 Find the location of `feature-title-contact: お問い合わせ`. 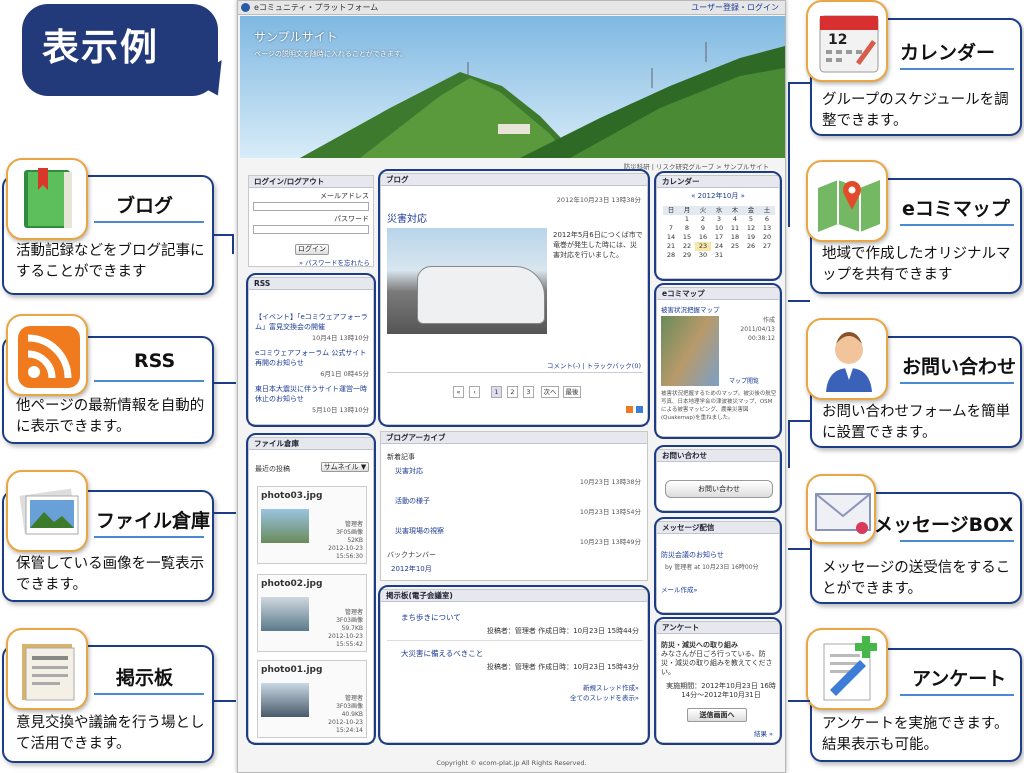

feature-title-contact: お問い合わせ is located at coordinates (959, 367).